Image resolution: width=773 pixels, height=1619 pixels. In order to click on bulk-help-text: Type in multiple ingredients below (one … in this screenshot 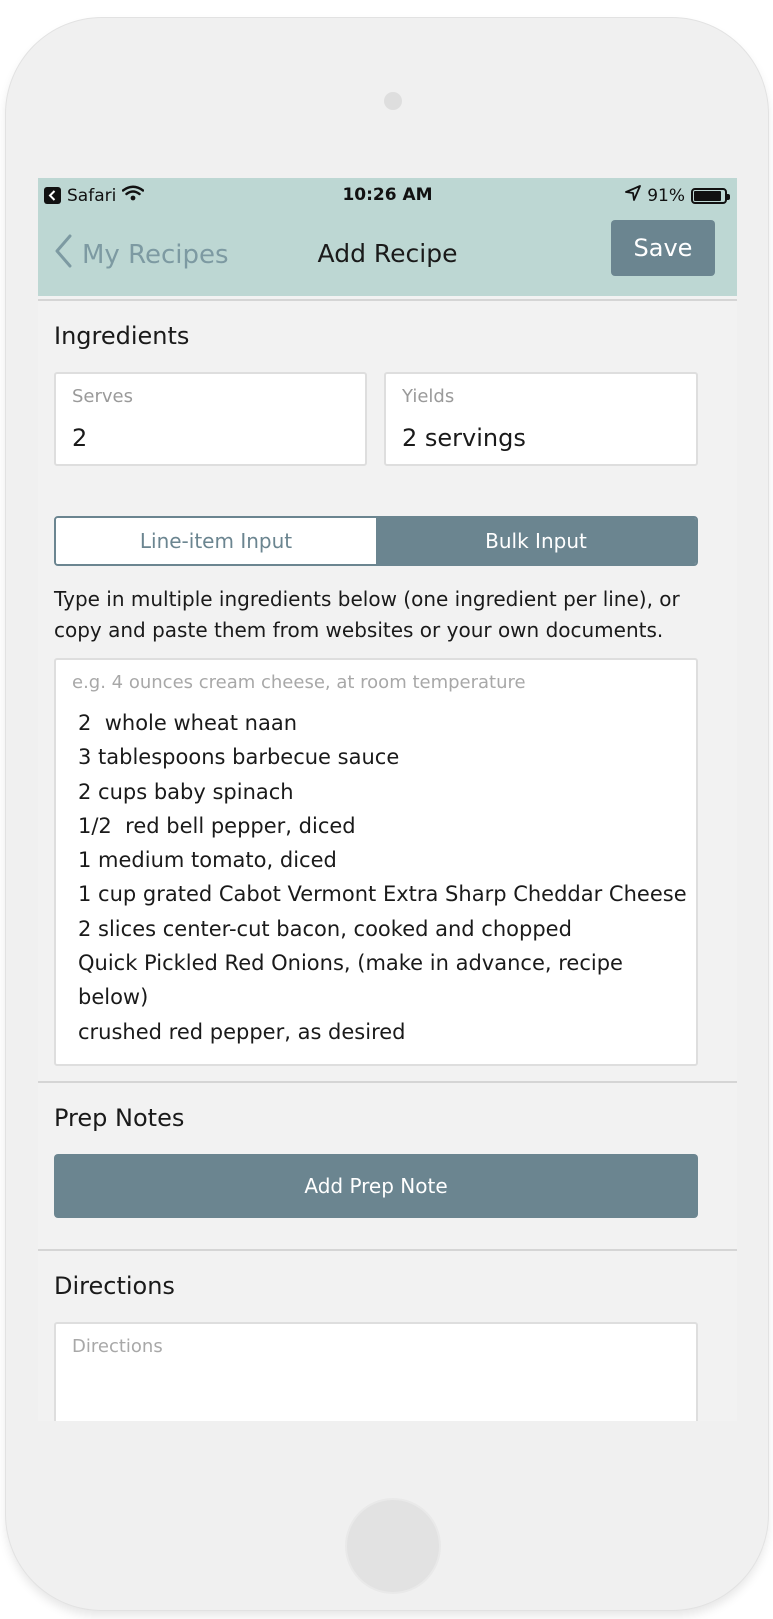, I will do `click(367, 614)`.